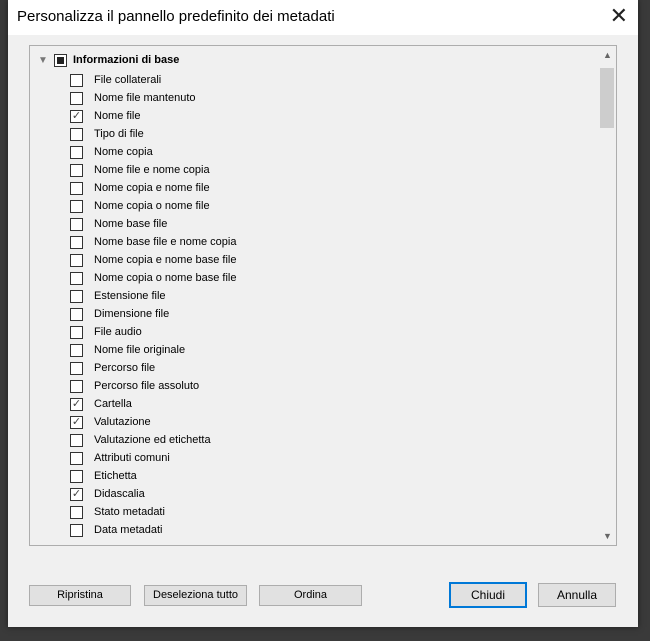  I want to click on item-label: Tipo di file, so click(119, 134).